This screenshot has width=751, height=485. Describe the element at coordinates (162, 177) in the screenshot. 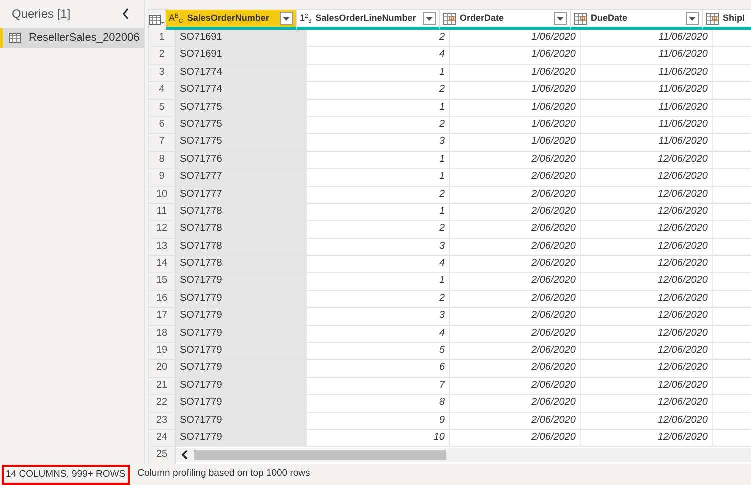

I see `row-number: 9` at that location.